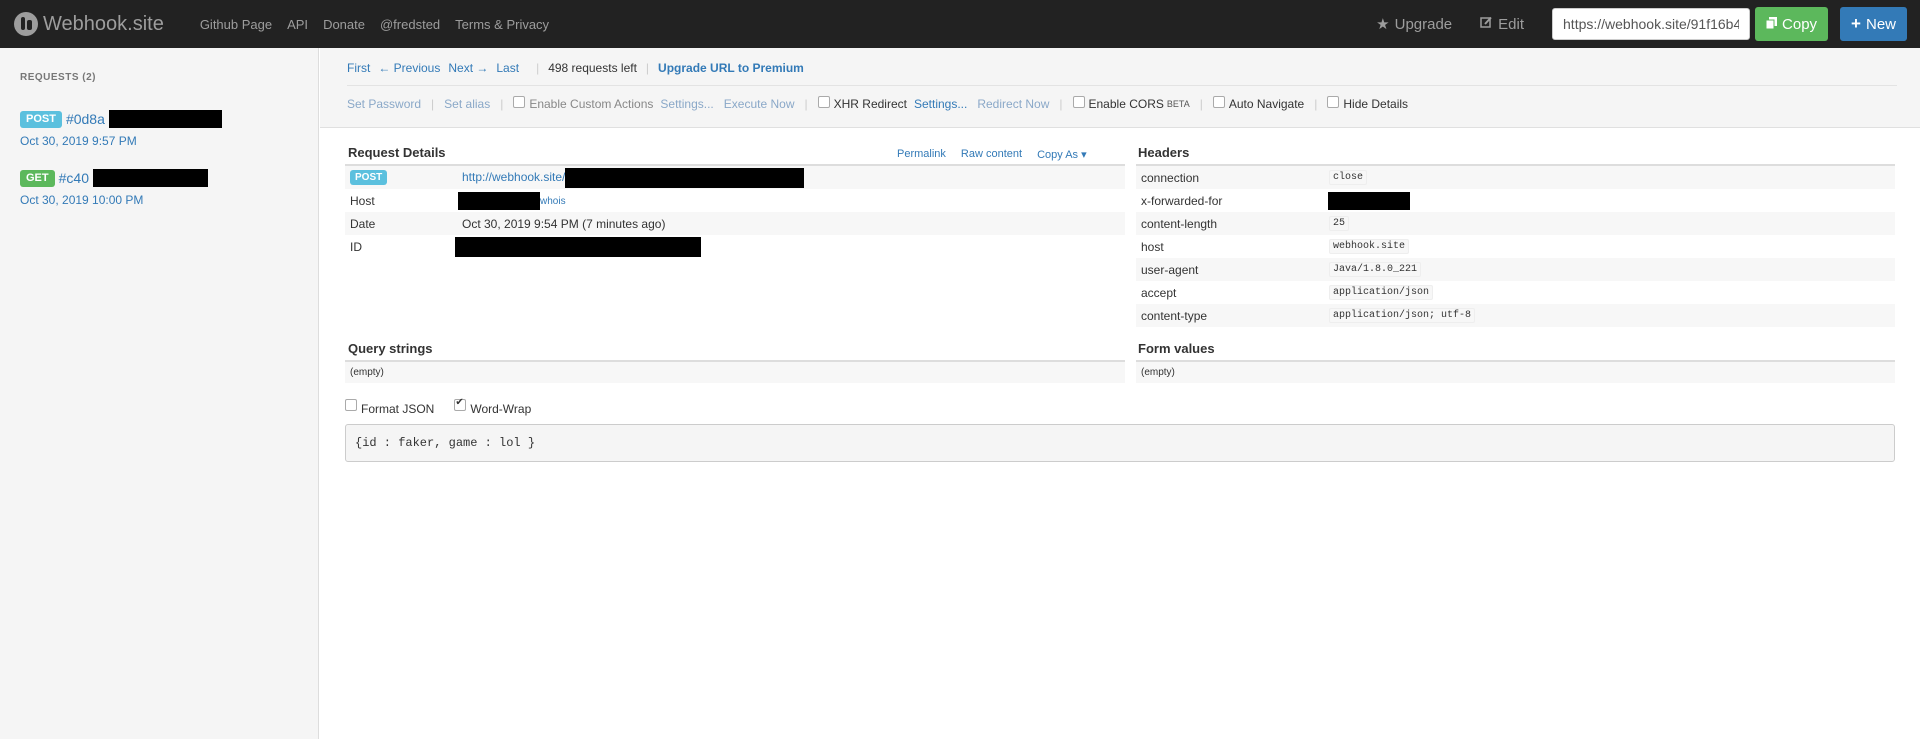 This screenshot has width=1920, height=739. Describe the element at coordinates (1515, 200) in the screenshot. I see `header-row: x-forwarded-for` at that location.